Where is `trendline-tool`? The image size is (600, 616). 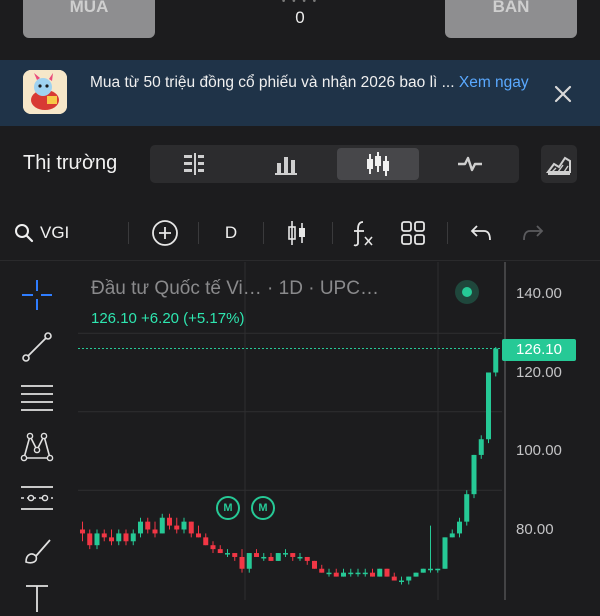
trendline-tool is located at coordinates (37, 347).